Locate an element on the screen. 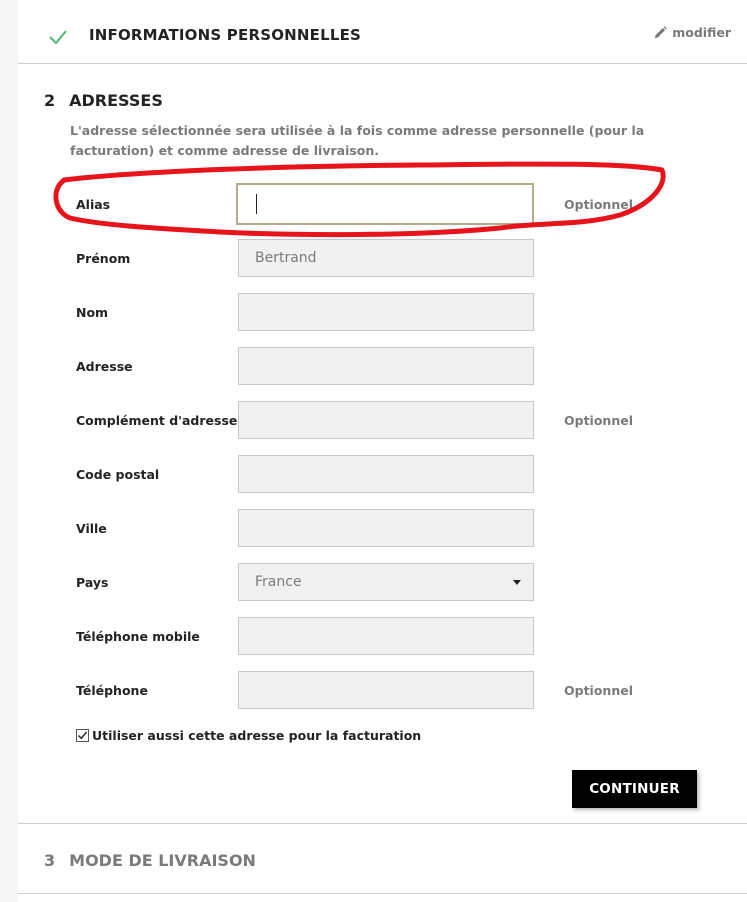  alias-optional-hint: Optionnel is located at coordinates (598, 204).